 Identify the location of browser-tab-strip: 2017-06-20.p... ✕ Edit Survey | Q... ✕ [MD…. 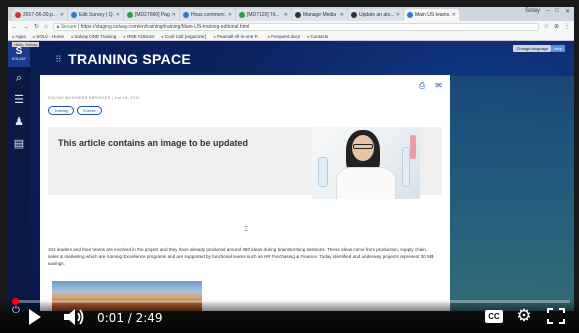
(291, 14).